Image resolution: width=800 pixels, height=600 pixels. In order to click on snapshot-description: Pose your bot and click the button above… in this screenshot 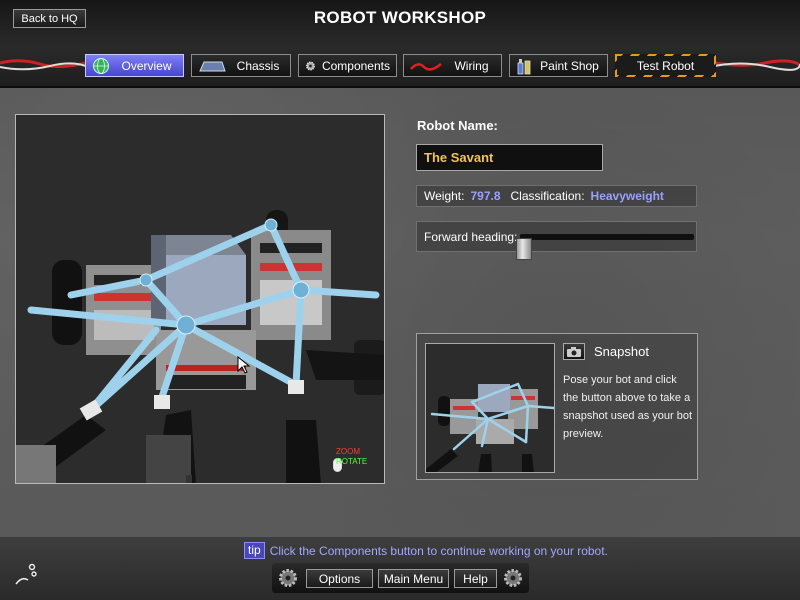, I will do `click(628, 407)`.